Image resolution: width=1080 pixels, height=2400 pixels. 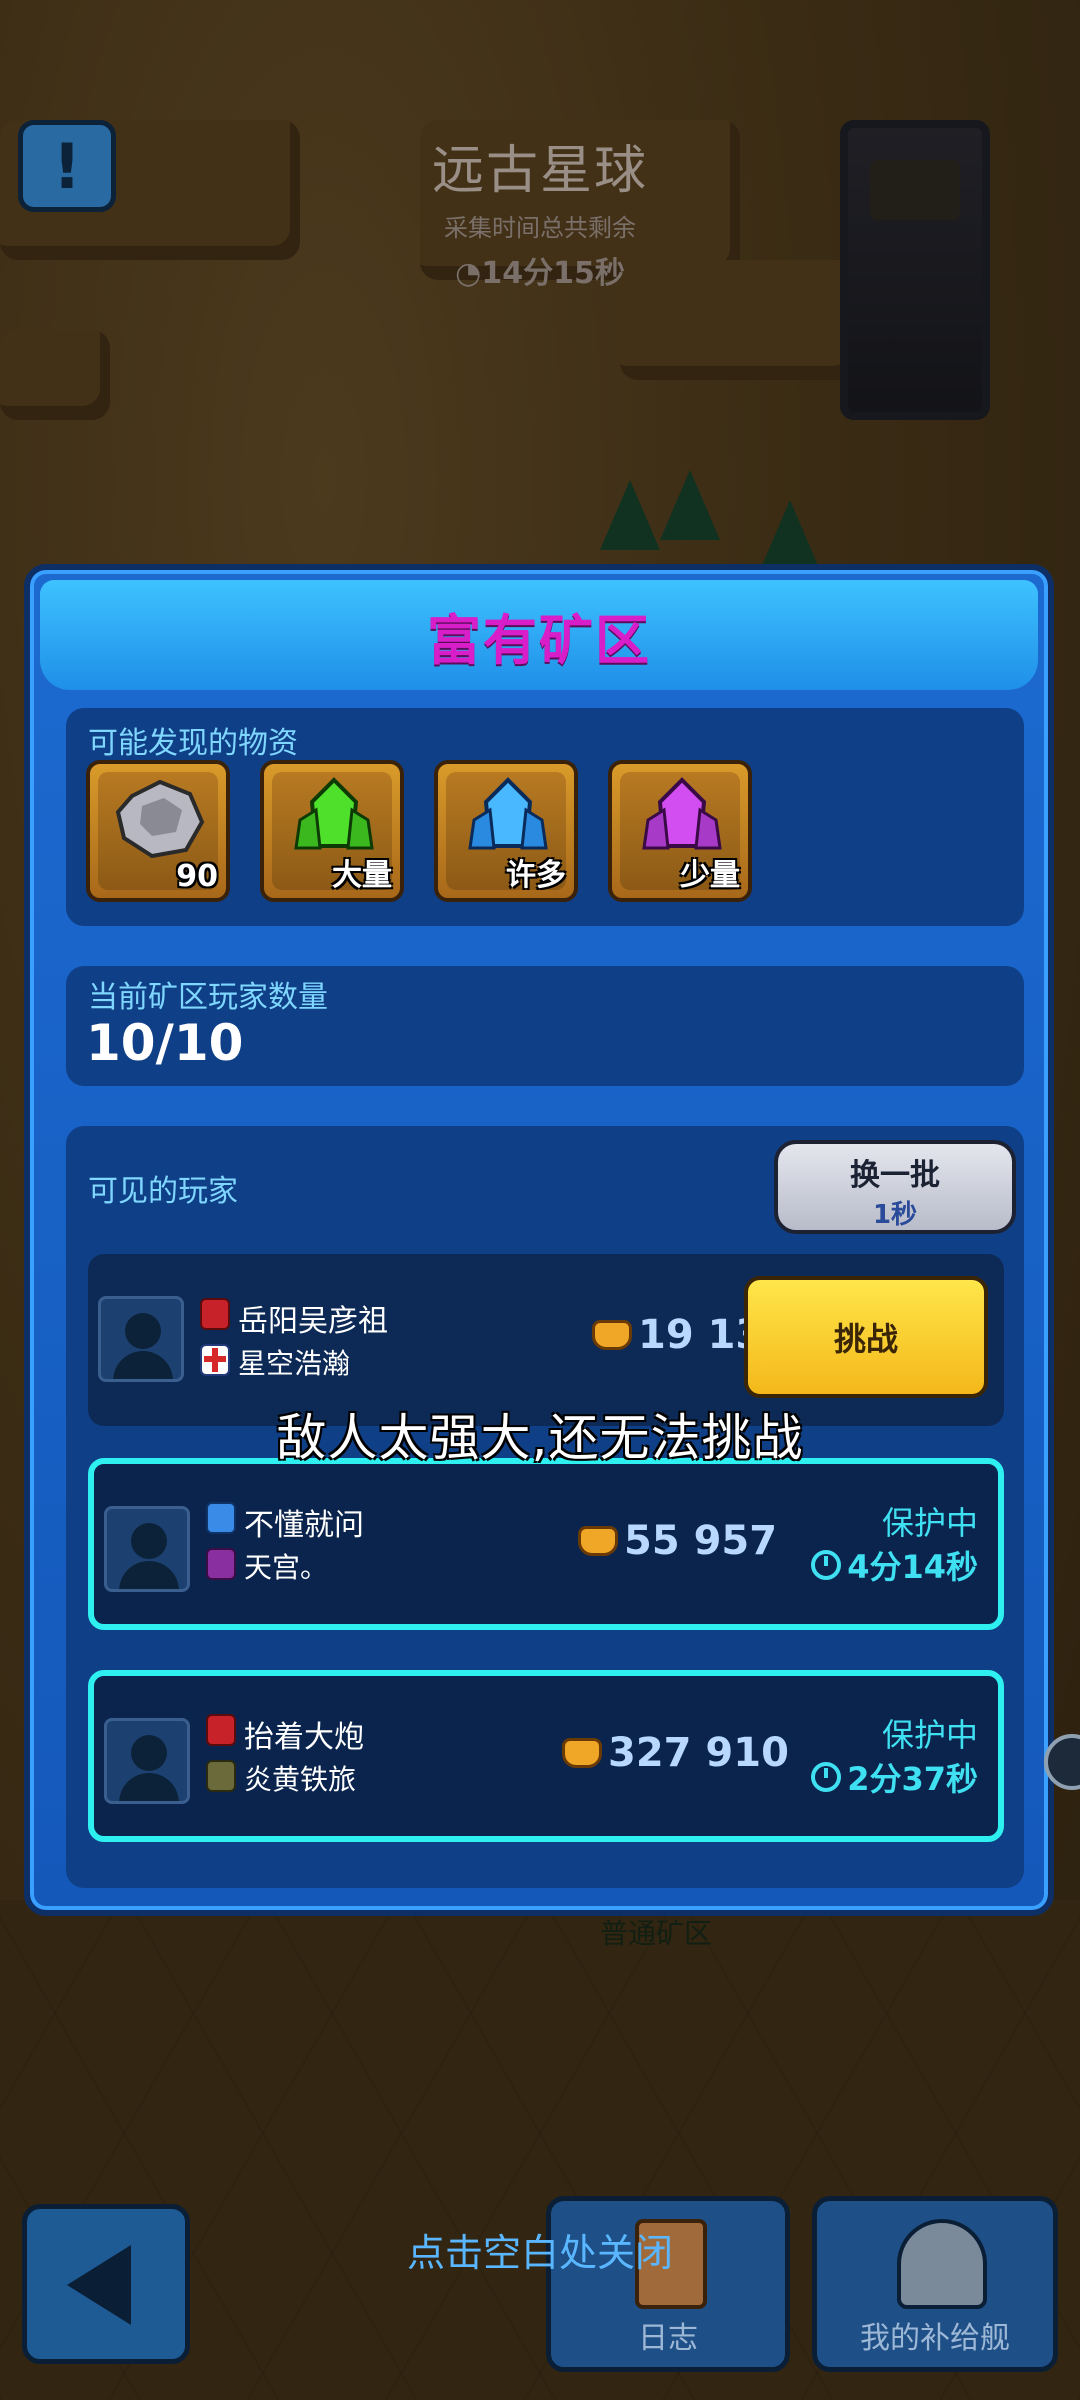 I want to click on protection-timer-value: 2分37秒, so click(x=912, y=1779).